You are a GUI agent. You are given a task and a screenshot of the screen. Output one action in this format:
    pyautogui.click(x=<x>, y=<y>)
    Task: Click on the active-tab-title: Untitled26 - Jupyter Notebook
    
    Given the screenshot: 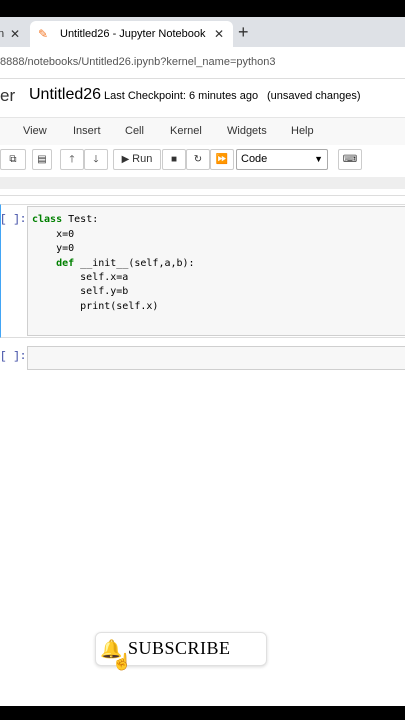 What is the action you would take?
    pyautogui.click(x=133, y=34)
    